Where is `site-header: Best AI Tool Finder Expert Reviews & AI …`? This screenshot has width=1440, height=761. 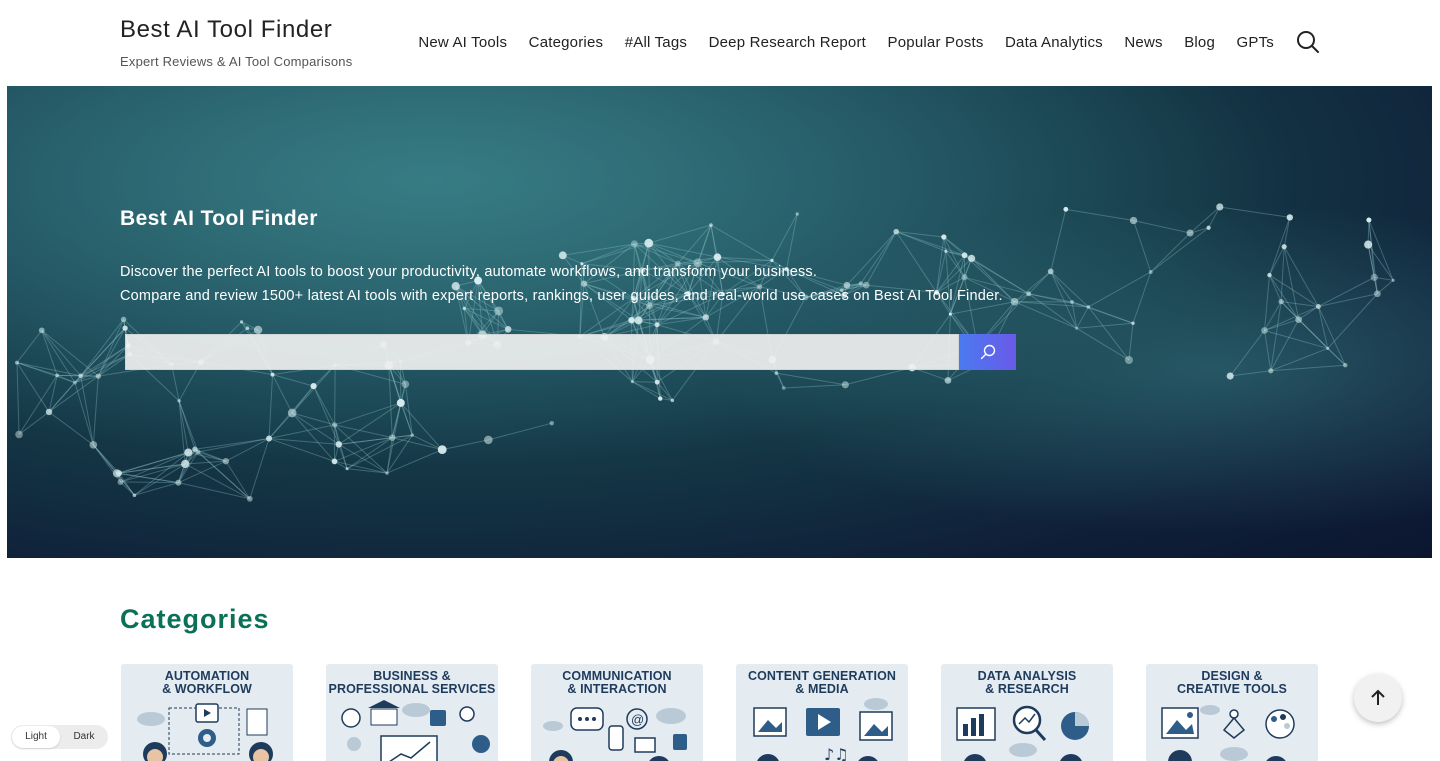
site-header: Best AI Tool Finder Expert Reviews & AI … is located at coordinates (720, 43).